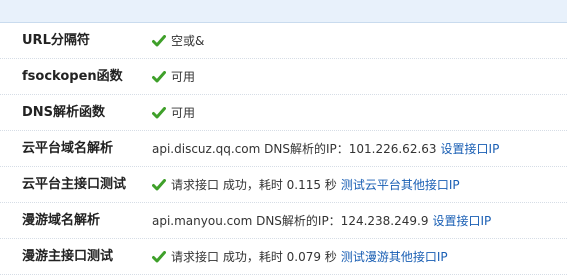 This screenshot has height=275, width=567. I want to click on row-value-text: api.discuz.qq.com DNS解析的IP：101.226.62.63, so click(294, 149).